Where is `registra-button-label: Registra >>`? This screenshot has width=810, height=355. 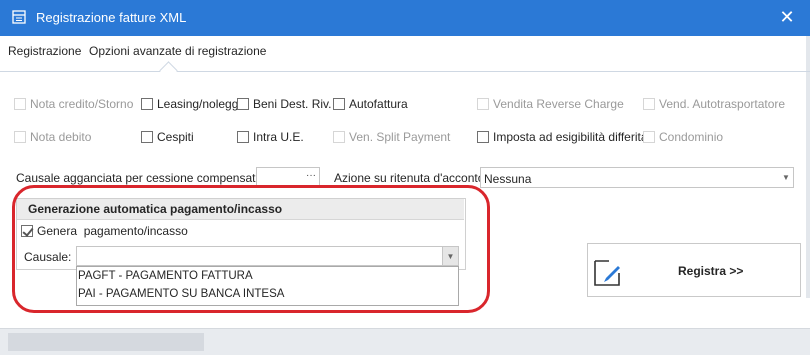
registra-button-label: Registra >> is located at coordinates (711, 271).